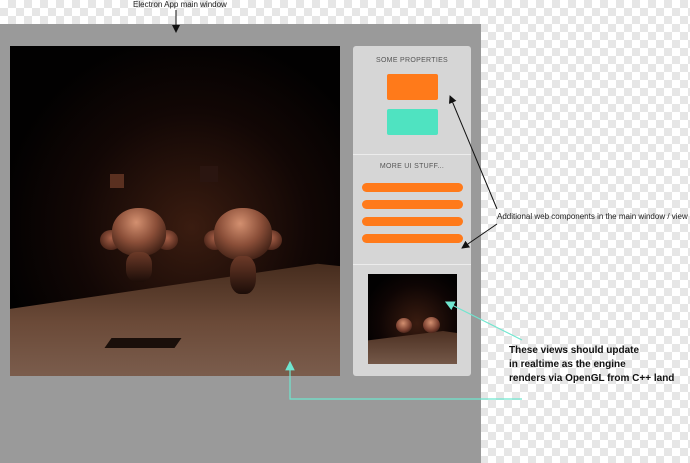  Describe the element at coordinates (412, 319) in the screenshot. I see `opengl-thumbnail-view` at that location.